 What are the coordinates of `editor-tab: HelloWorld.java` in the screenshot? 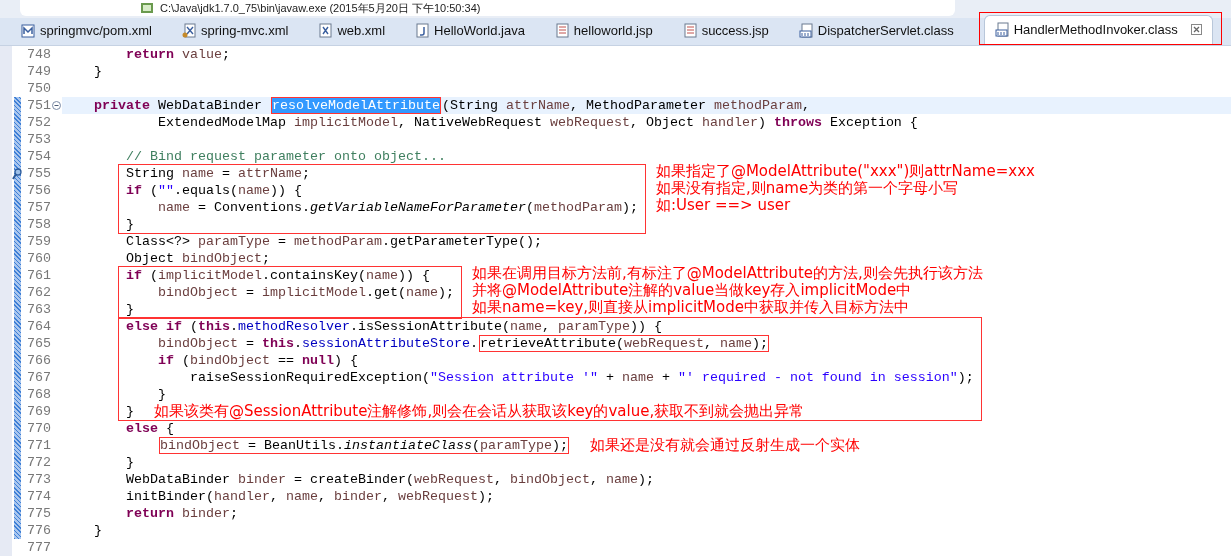 It's located at (470, 30).